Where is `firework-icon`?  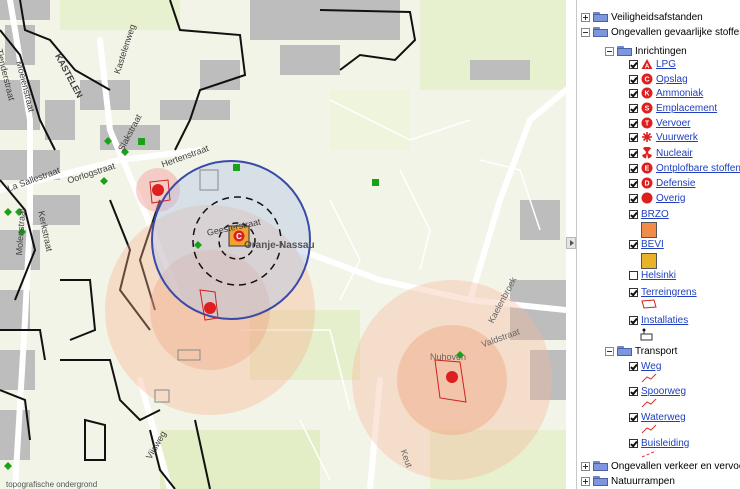 firework-icon is located at coordinates (647, 137).